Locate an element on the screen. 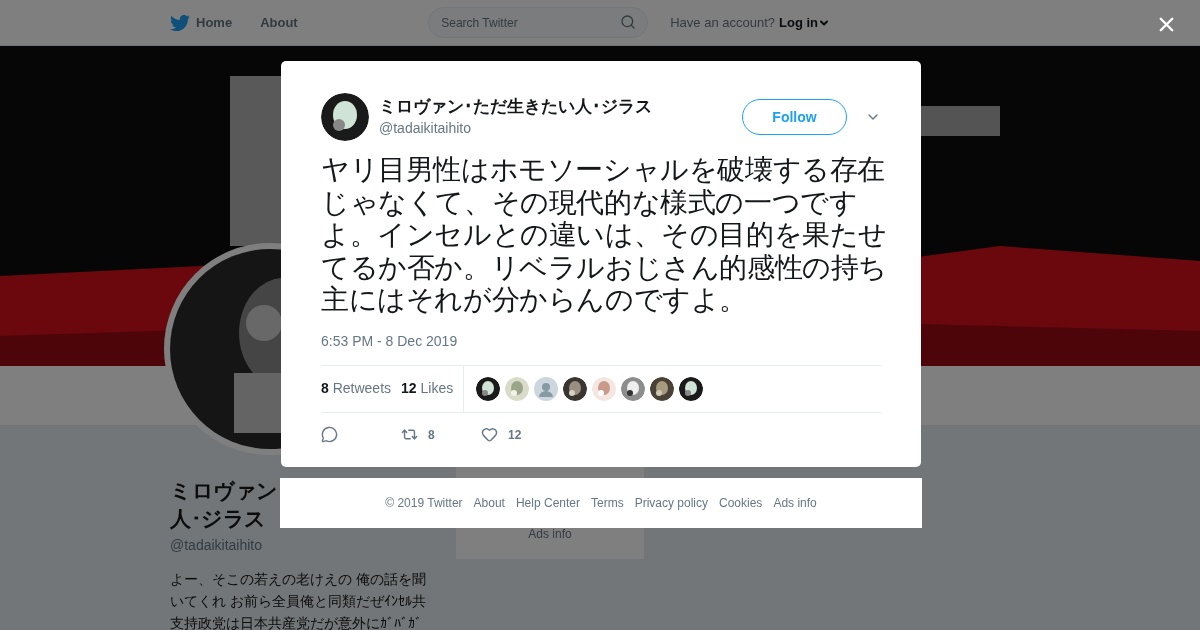 Image resolution: width=1200 pixels, height=630 pixels. footer-link: Terms is located at coordinates (607, 503).